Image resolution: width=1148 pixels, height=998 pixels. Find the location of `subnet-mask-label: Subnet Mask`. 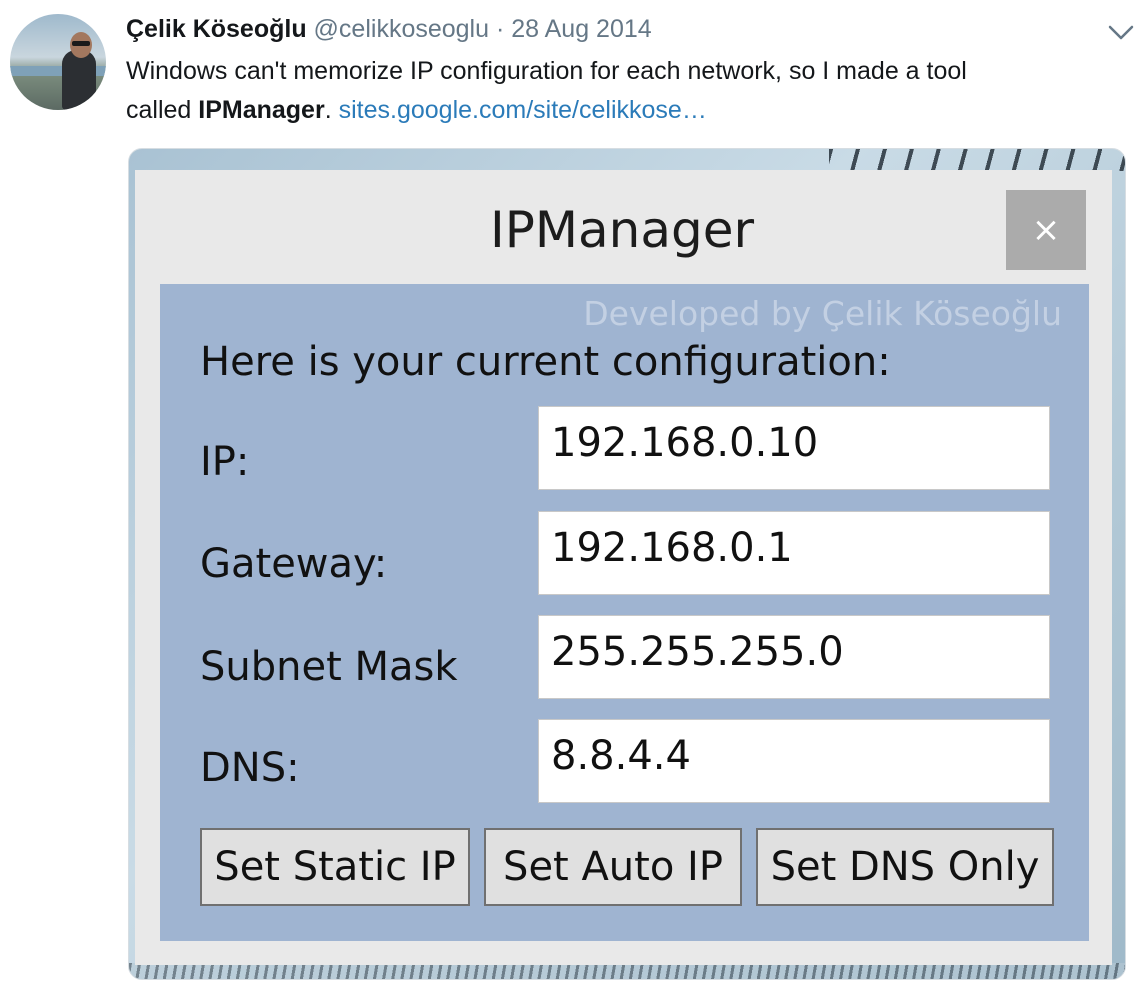

subnet-mask-label: Subnet Mask is located at coordinates (329, 667).